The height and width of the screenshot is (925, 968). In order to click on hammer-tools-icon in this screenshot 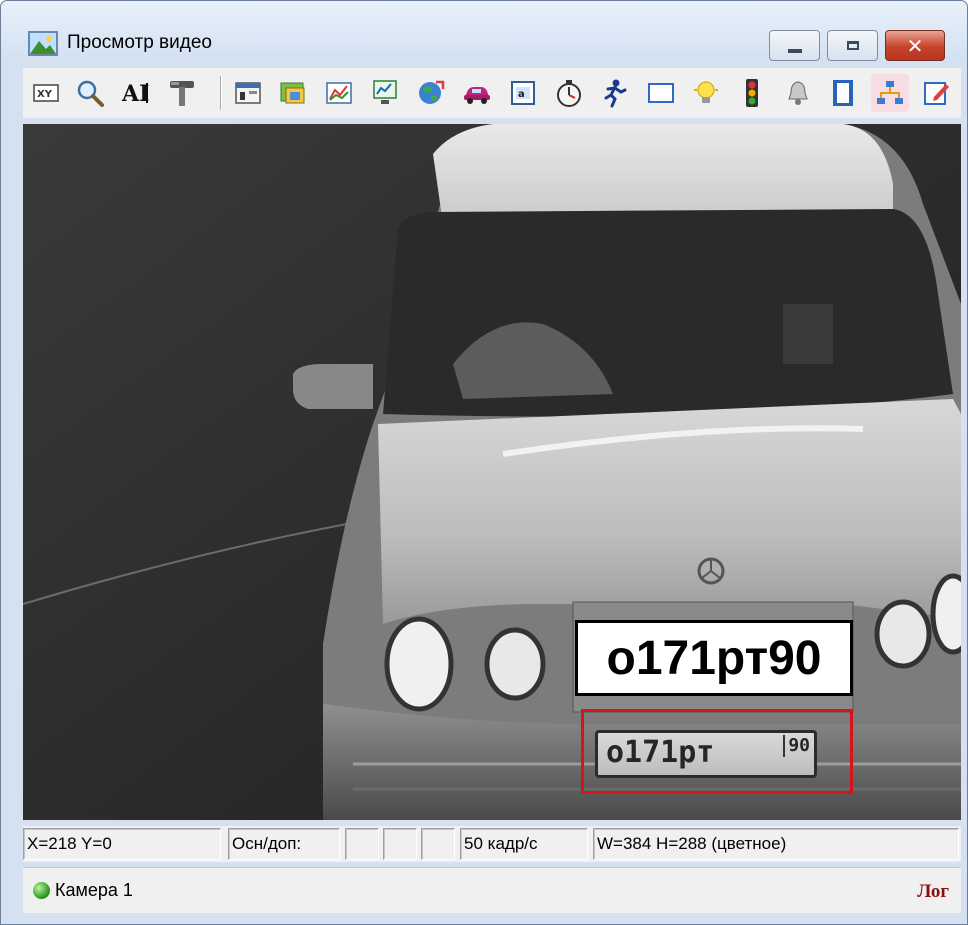, I will do `click(182, 93)`.